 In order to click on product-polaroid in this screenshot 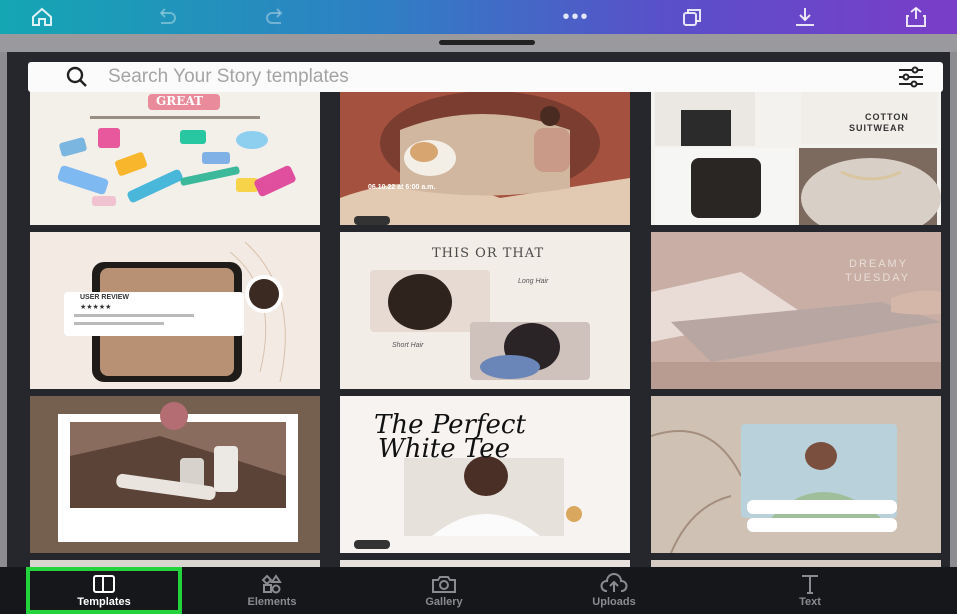, I will do `click(175, 474)`.